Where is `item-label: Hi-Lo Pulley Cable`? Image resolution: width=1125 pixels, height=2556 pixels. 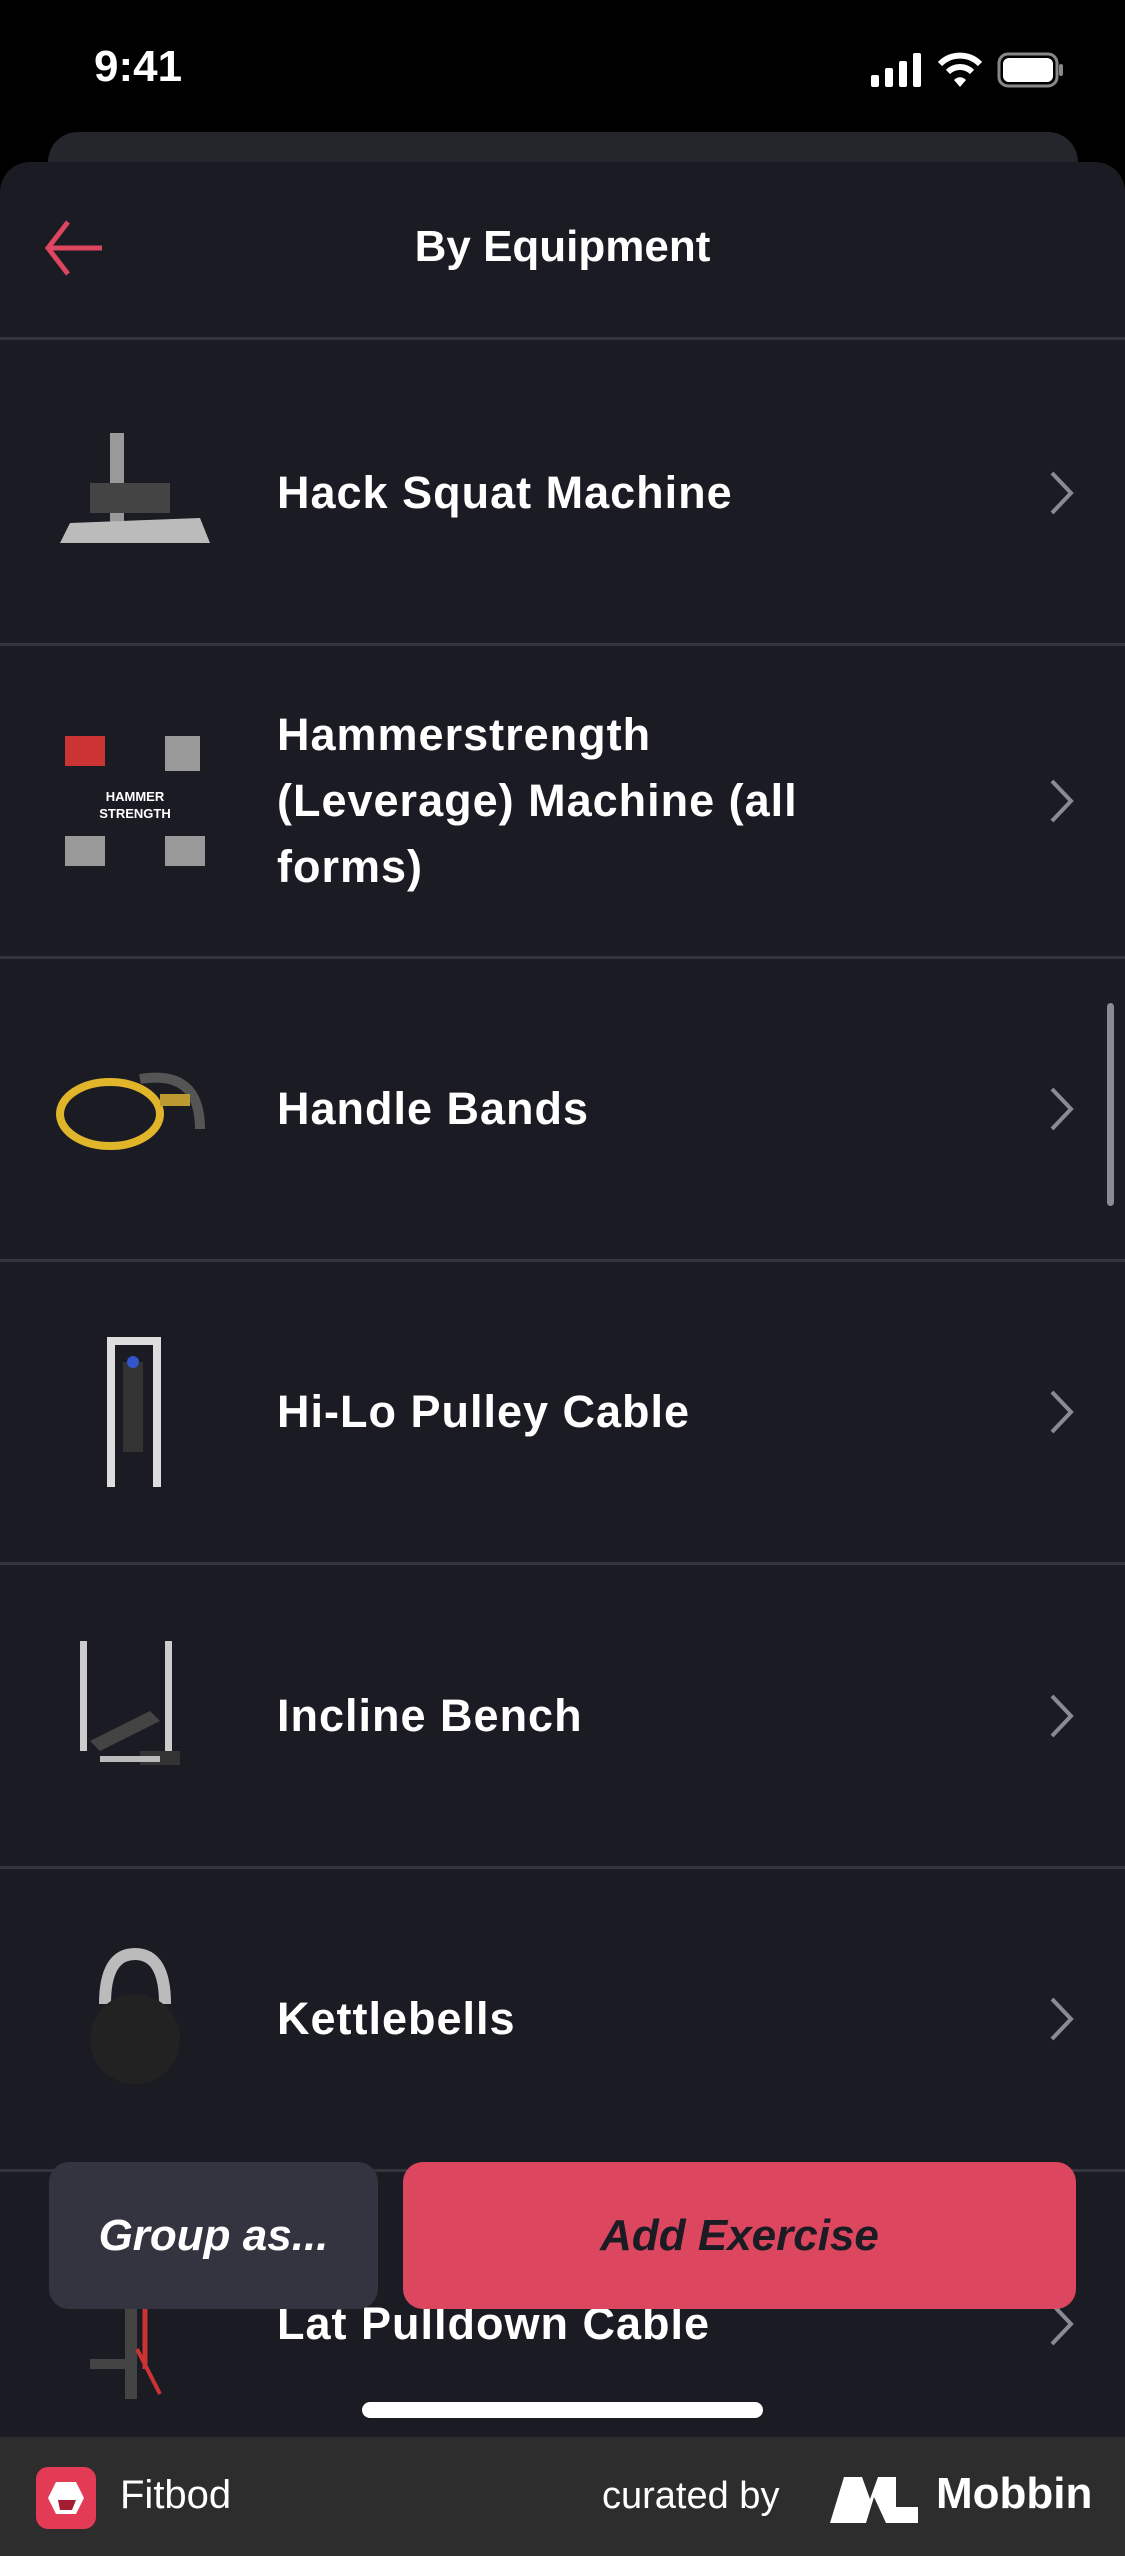
item-label: Hi-Lo Pulley Cable is located at coordinates (484, 1411).